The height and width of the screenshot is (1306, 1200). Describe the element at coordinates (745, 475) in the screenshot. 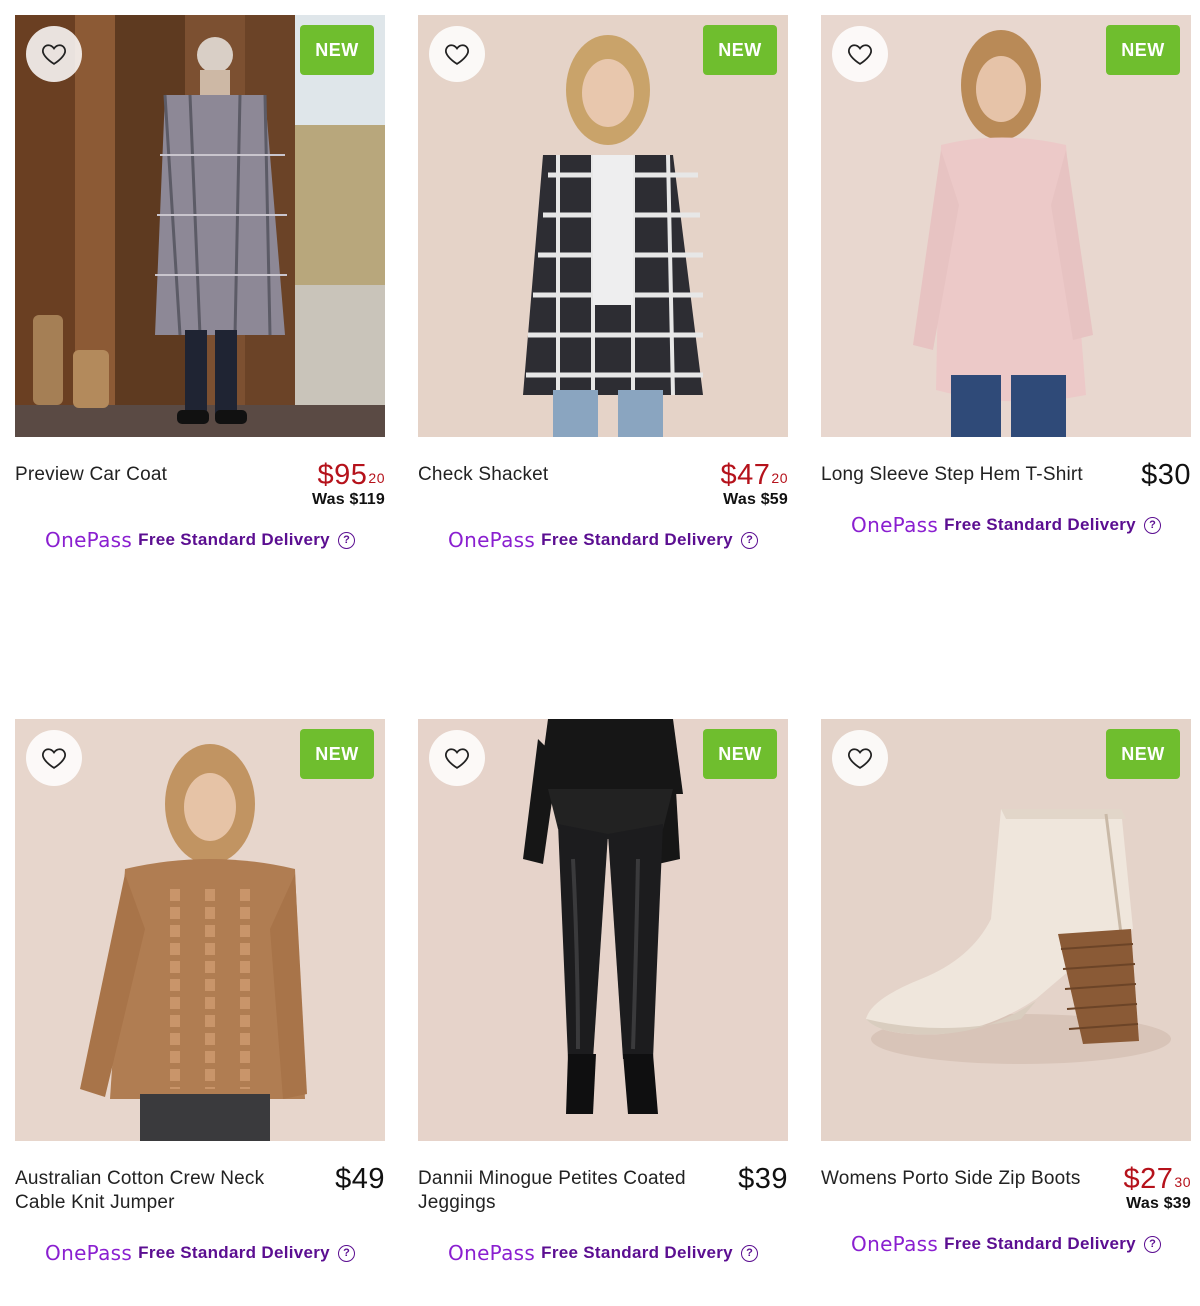

I see `price-dollars: $47` at that location.